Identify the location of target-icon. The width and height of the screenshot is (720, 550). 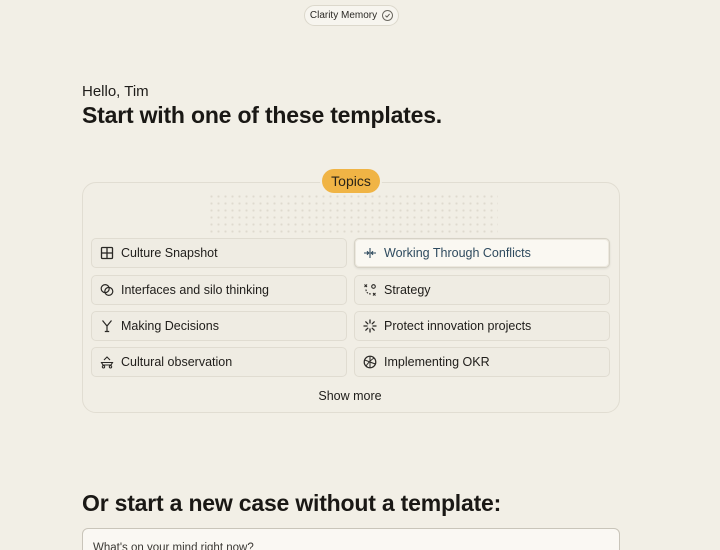
(370, 362).